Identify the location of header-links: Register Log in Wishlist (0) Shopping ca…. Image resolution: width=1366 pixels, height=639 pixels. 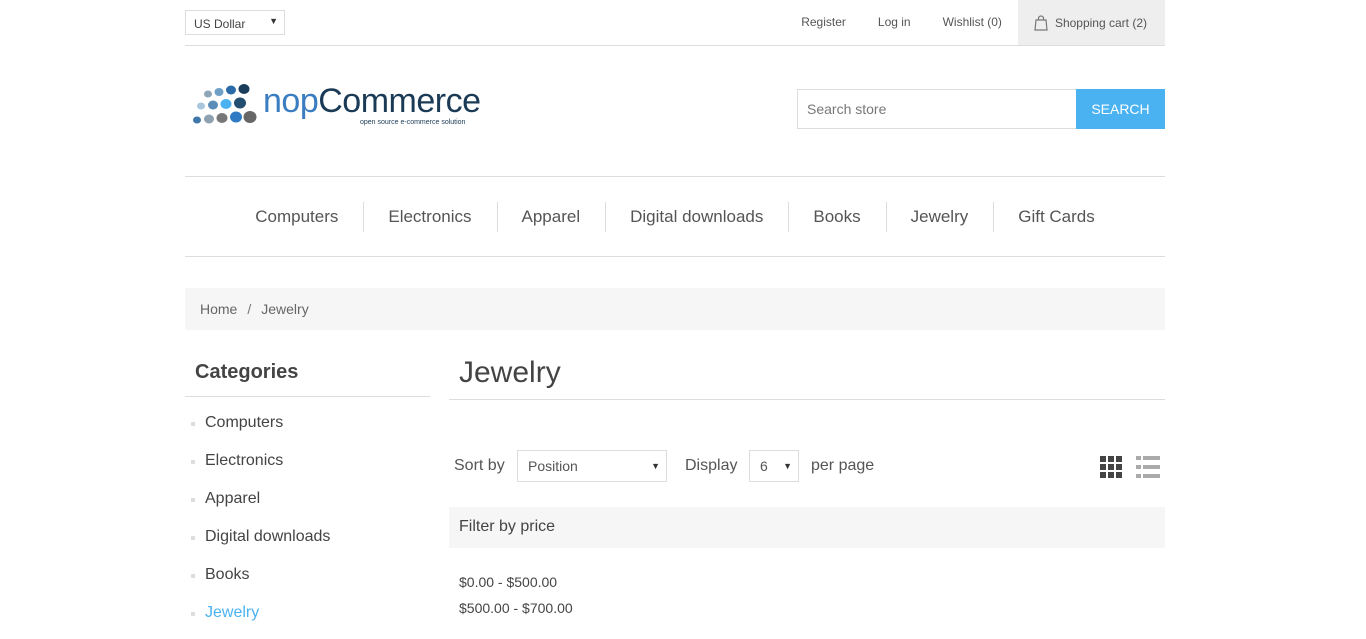
(975, 22).